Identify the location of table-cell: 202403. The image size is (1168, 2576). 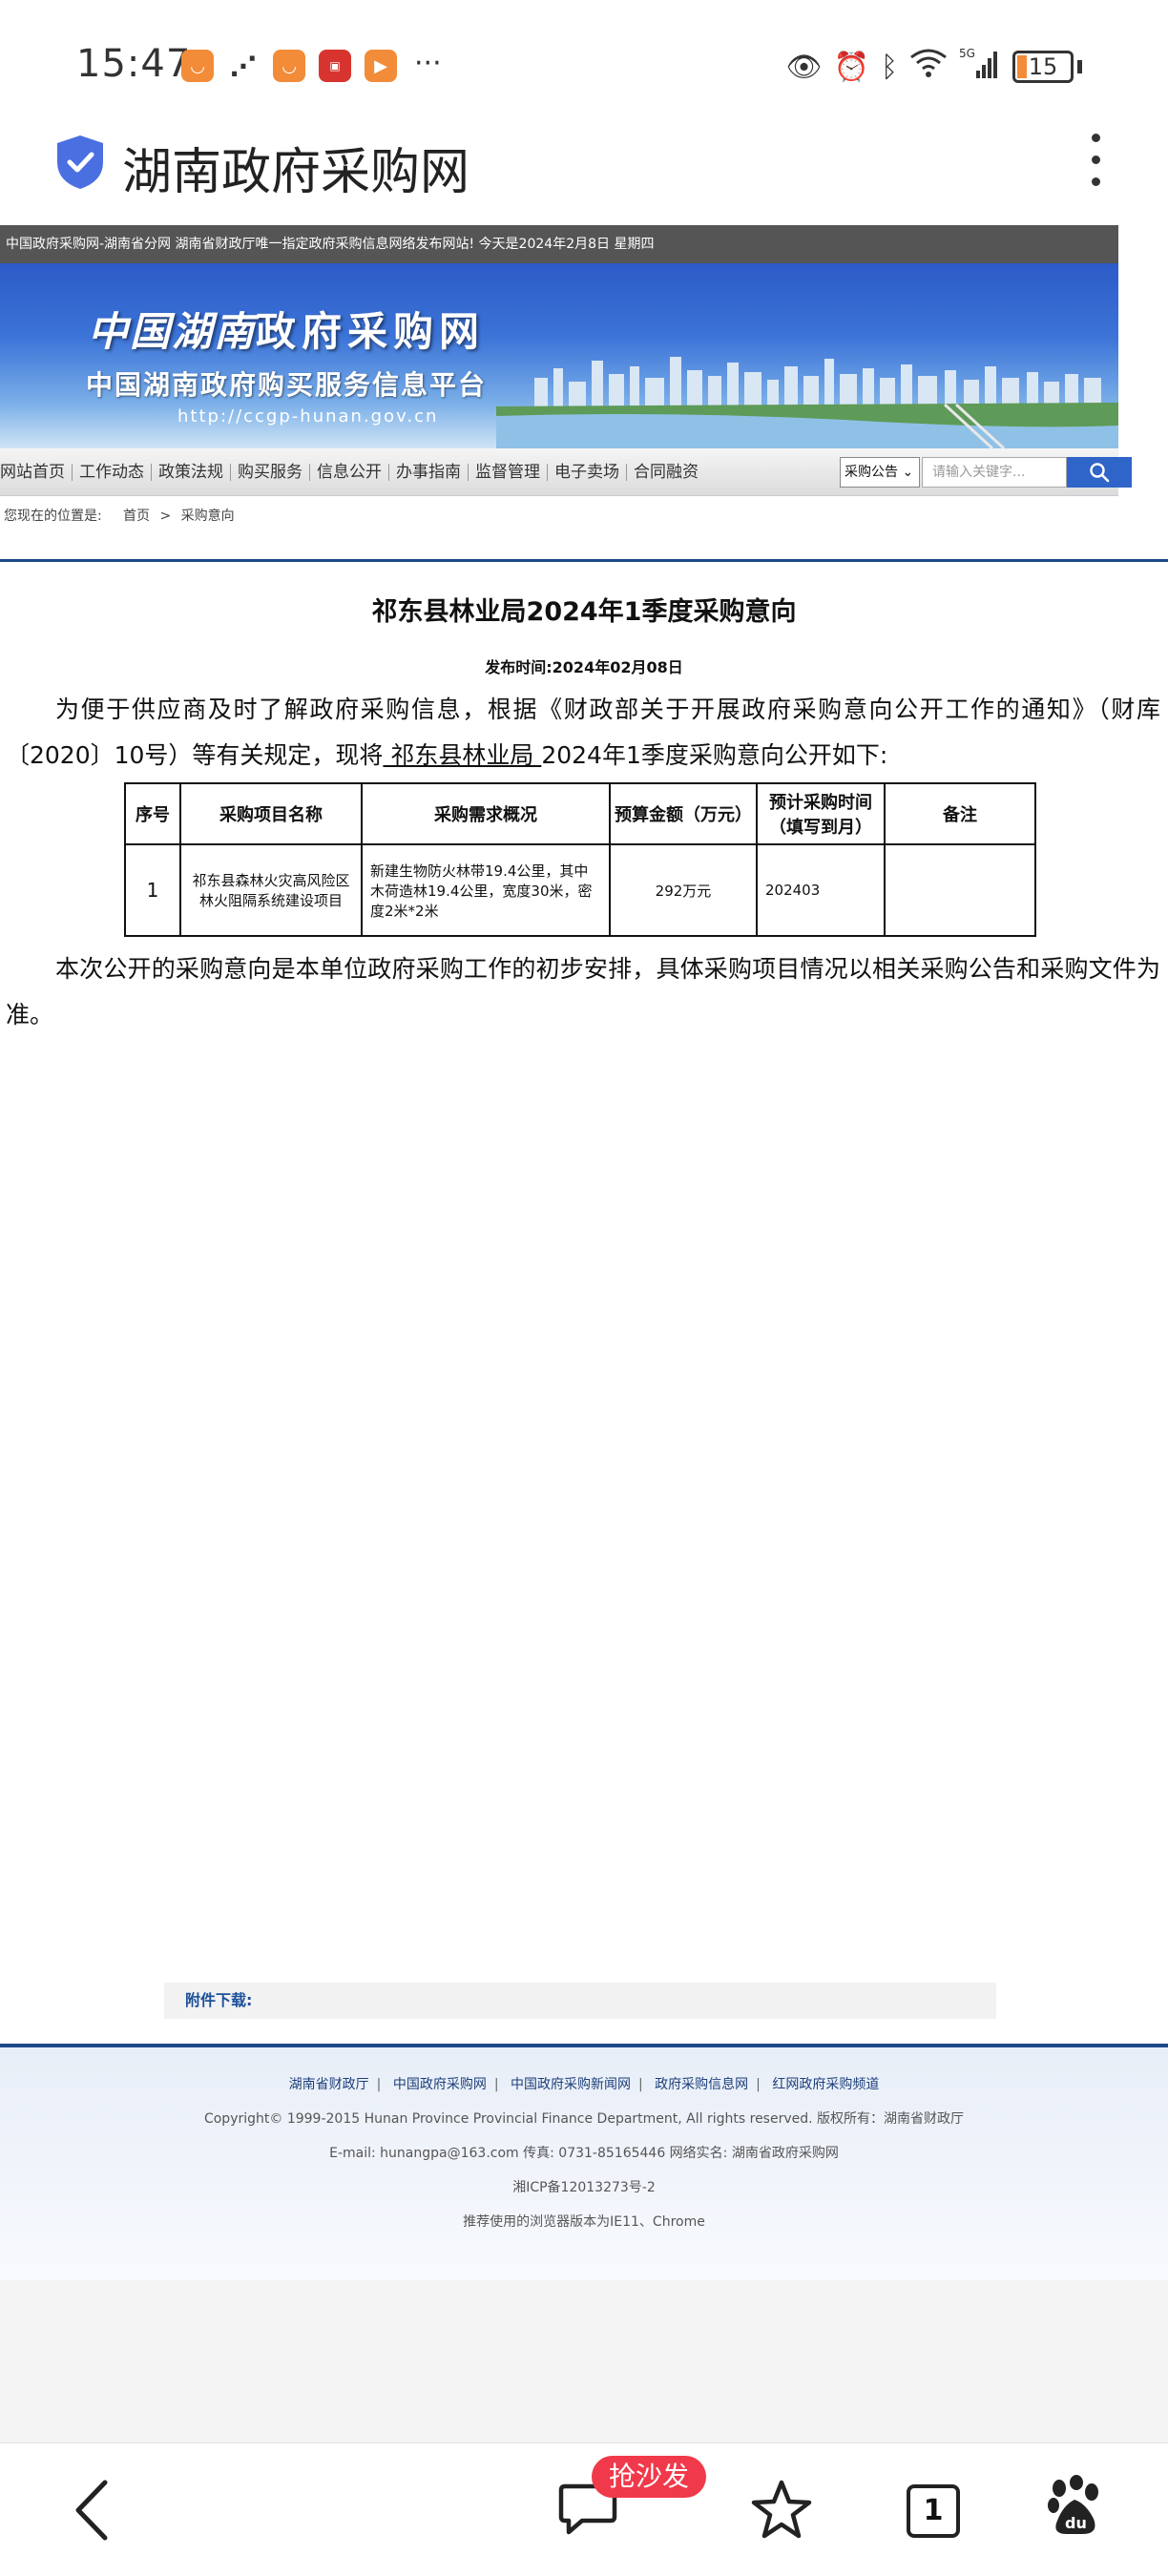
(821, 890).